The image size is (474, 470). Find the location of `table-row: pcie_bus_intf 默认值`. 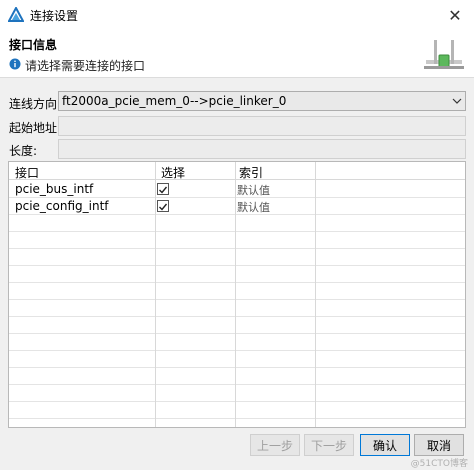

table-row: pcie_bus_intf 默认值 is located at coordinates (237, 189).